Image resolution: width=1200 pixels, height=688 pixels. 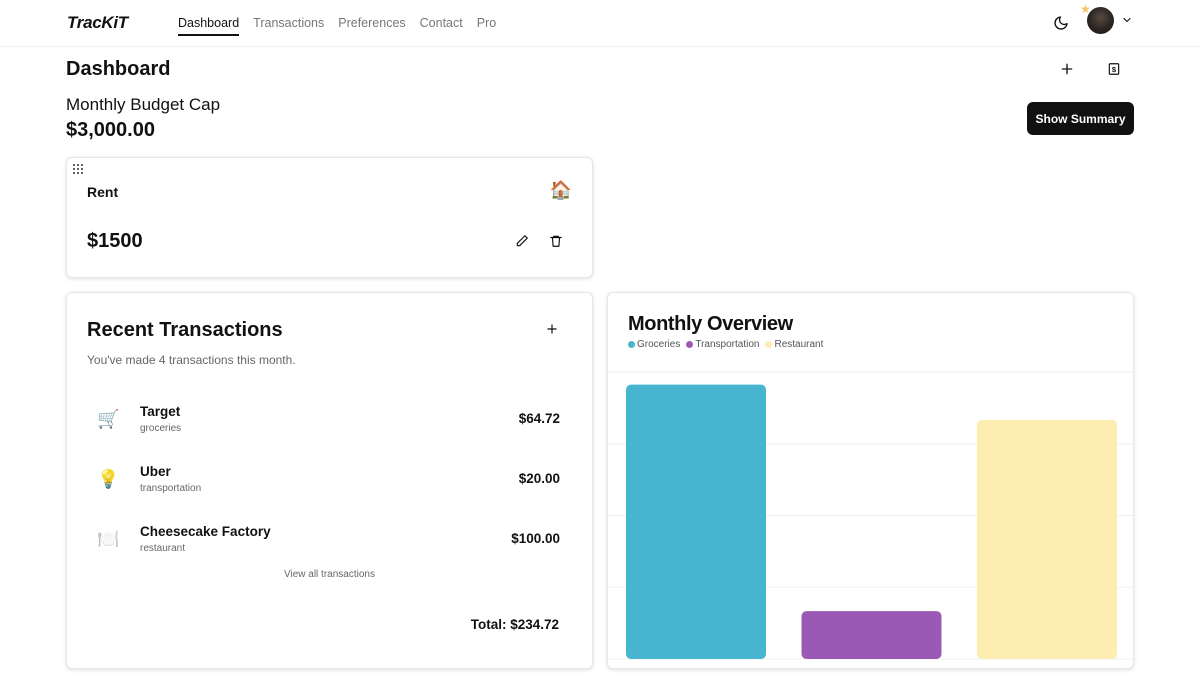 What do you see at coordinates (1085, 9) in the screenshot?
I see `star-badge-icon: ★` at bounding box center [1085, 9].